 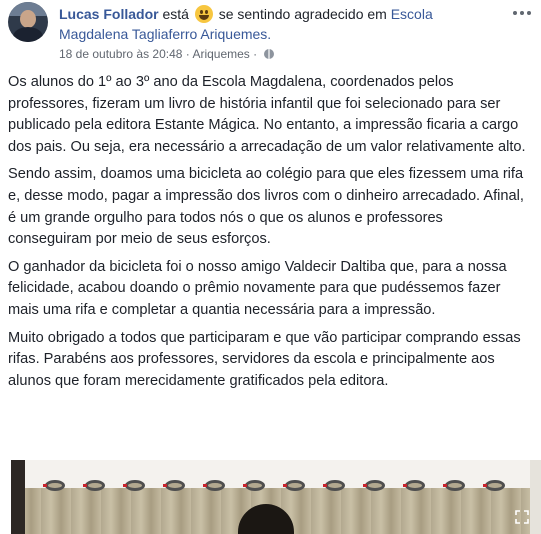 I want to click on esta-text: está, so click(x=175, y=14).